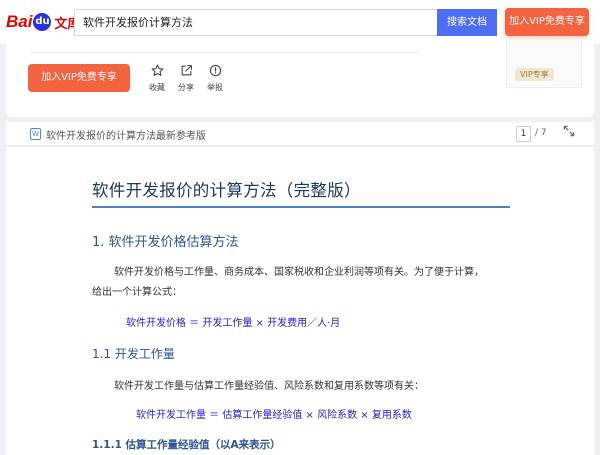 The width and height of the screenshot is (600, 455). I want to click on paw-logo-icon: du, so click(42, 22).